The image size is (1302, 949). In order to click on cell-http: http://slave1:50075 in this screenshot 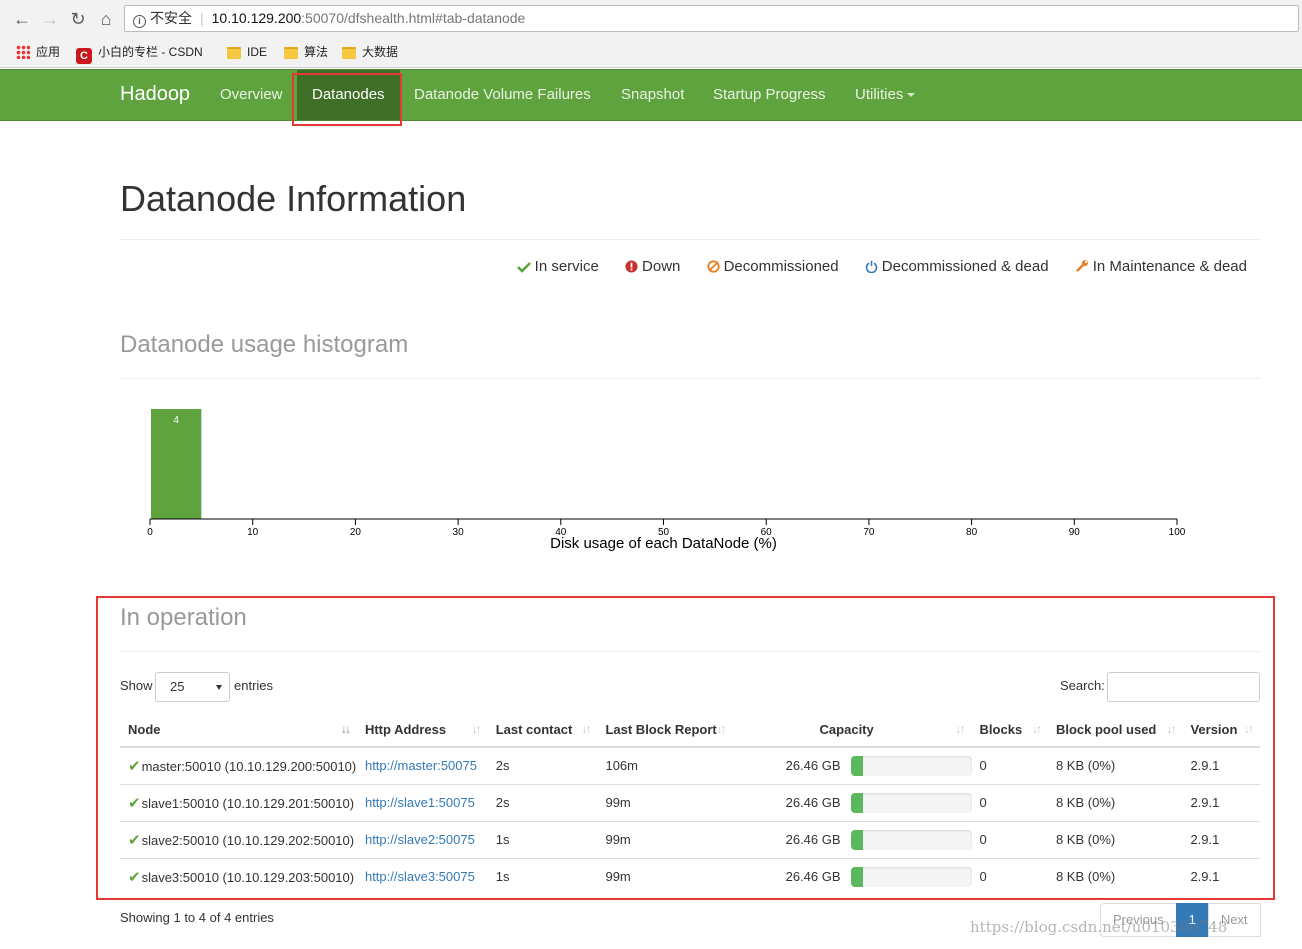, I will do `click(422, 802)`.